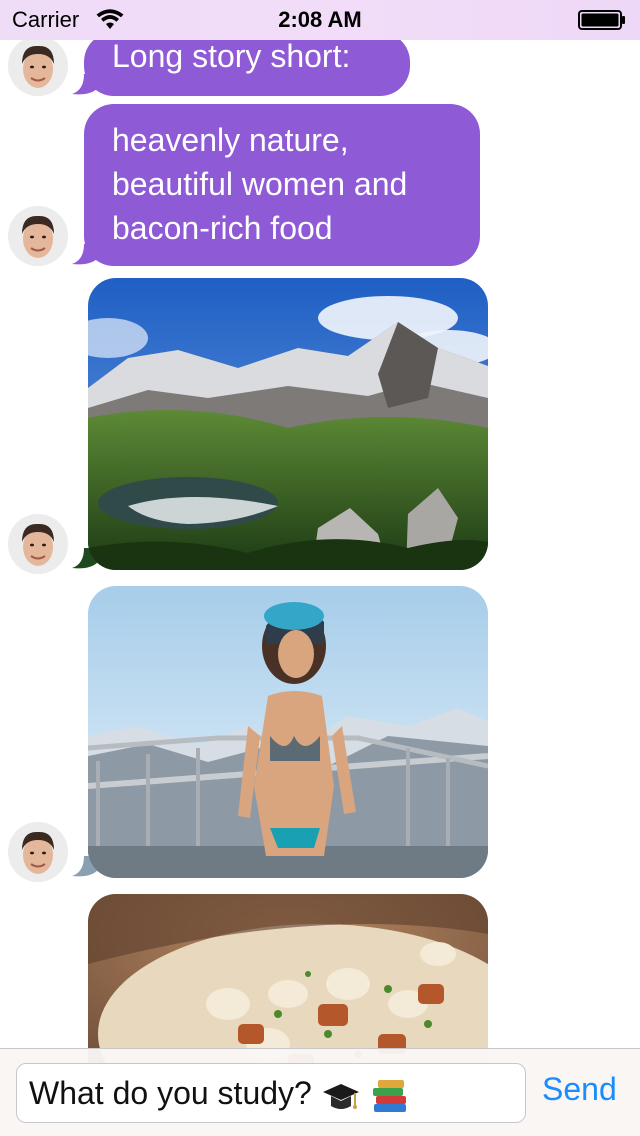  I want to click on books-emoji, so click(389, 1095).